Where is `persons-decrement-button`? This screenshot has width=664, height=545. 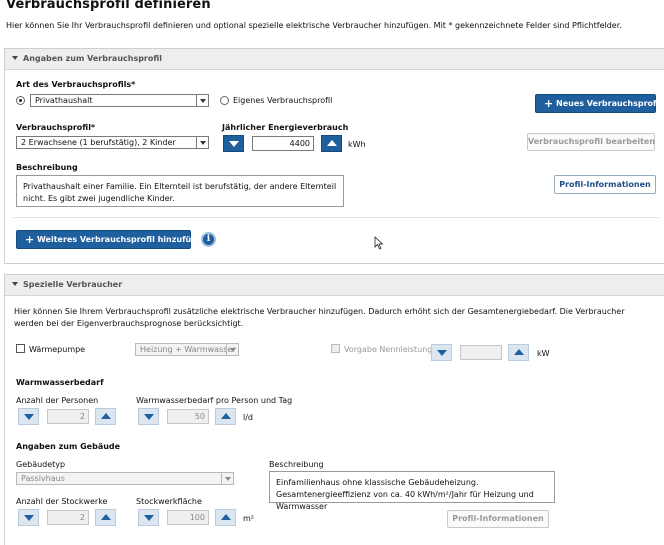
persons-decrement-button is located at coordinates (28, 416).